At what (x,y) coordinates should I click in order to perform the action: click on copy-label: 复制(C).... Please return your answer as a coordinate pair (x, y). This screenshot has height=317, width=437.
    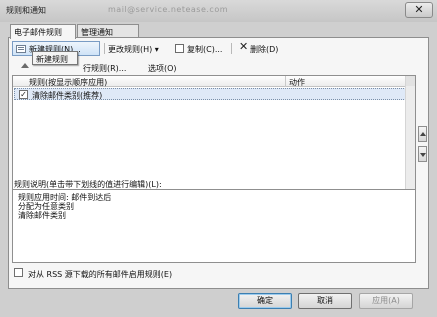
    Looking at the image, I should click on (205, 49).